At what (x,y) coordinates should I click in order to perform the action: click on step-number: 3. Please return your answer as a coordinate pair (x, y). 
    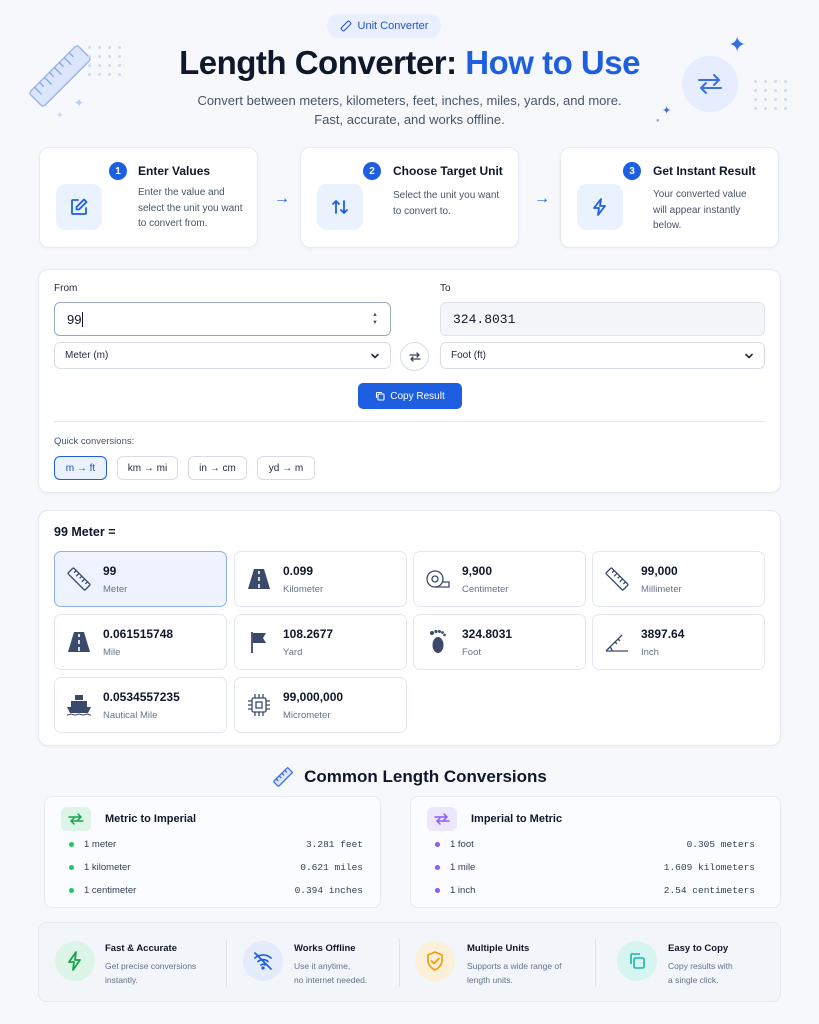
    Looking at the image, I should click on (632, 171).